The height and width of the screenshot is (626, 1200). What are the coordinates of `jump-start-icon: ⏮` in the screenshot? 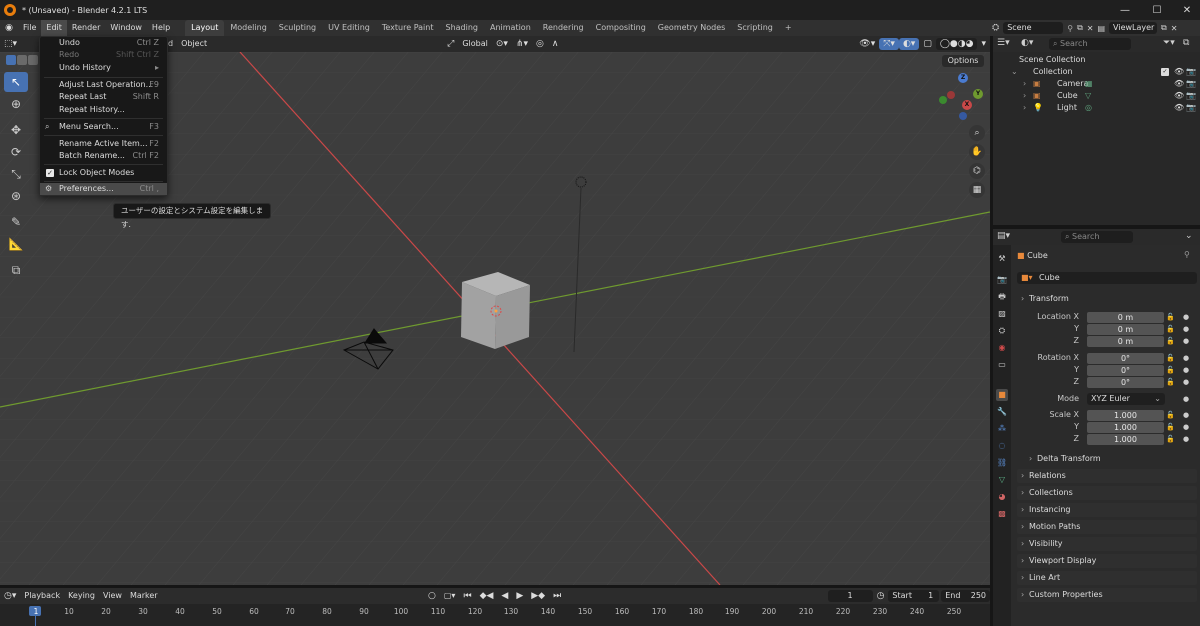 It's located at (467, 596).